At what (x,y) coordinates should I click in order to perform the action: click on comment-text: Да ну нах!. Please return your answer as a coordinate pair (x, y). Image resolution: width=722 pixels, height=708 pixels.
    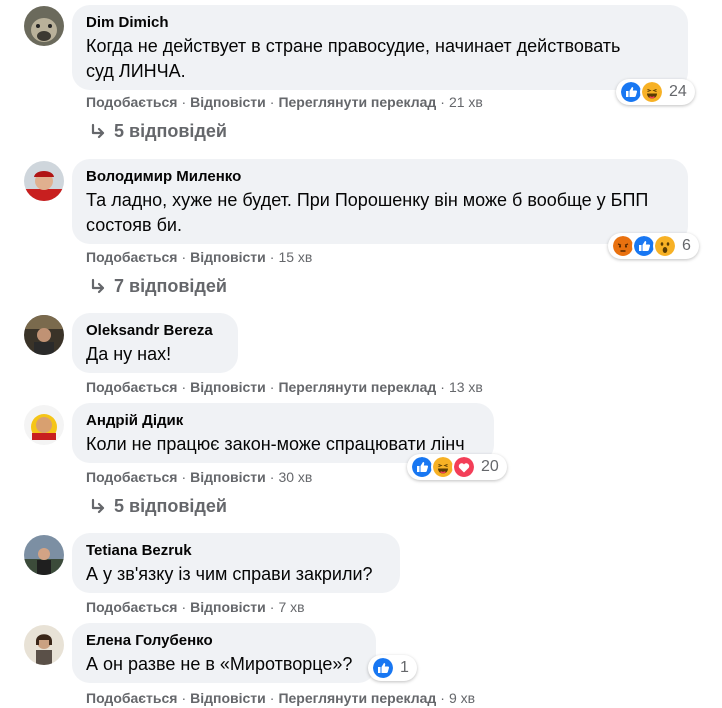
    Looking at the image, I should click on (129, 354).